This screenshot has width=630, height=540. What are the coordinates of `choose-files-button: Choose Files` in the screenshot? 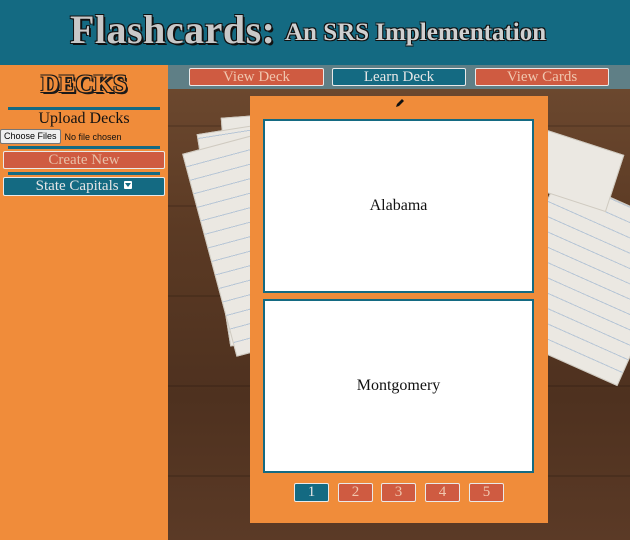 It's located at (30, 136).